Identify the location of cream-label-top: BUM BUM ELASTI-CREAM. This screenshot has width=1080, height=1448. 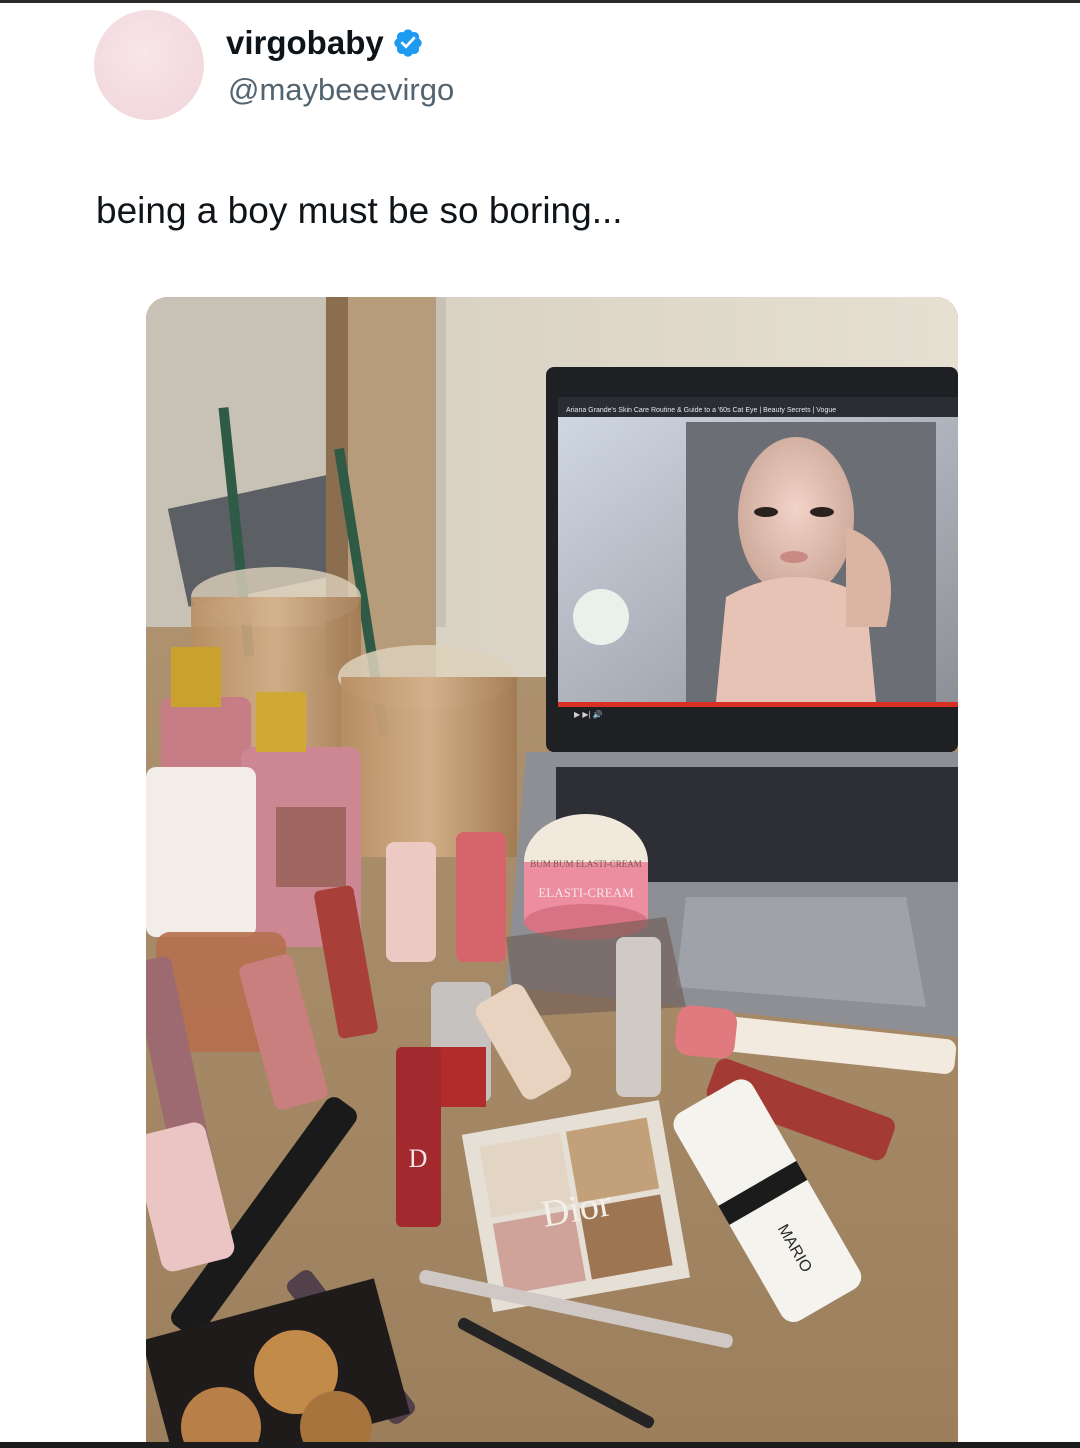
(586, 864).